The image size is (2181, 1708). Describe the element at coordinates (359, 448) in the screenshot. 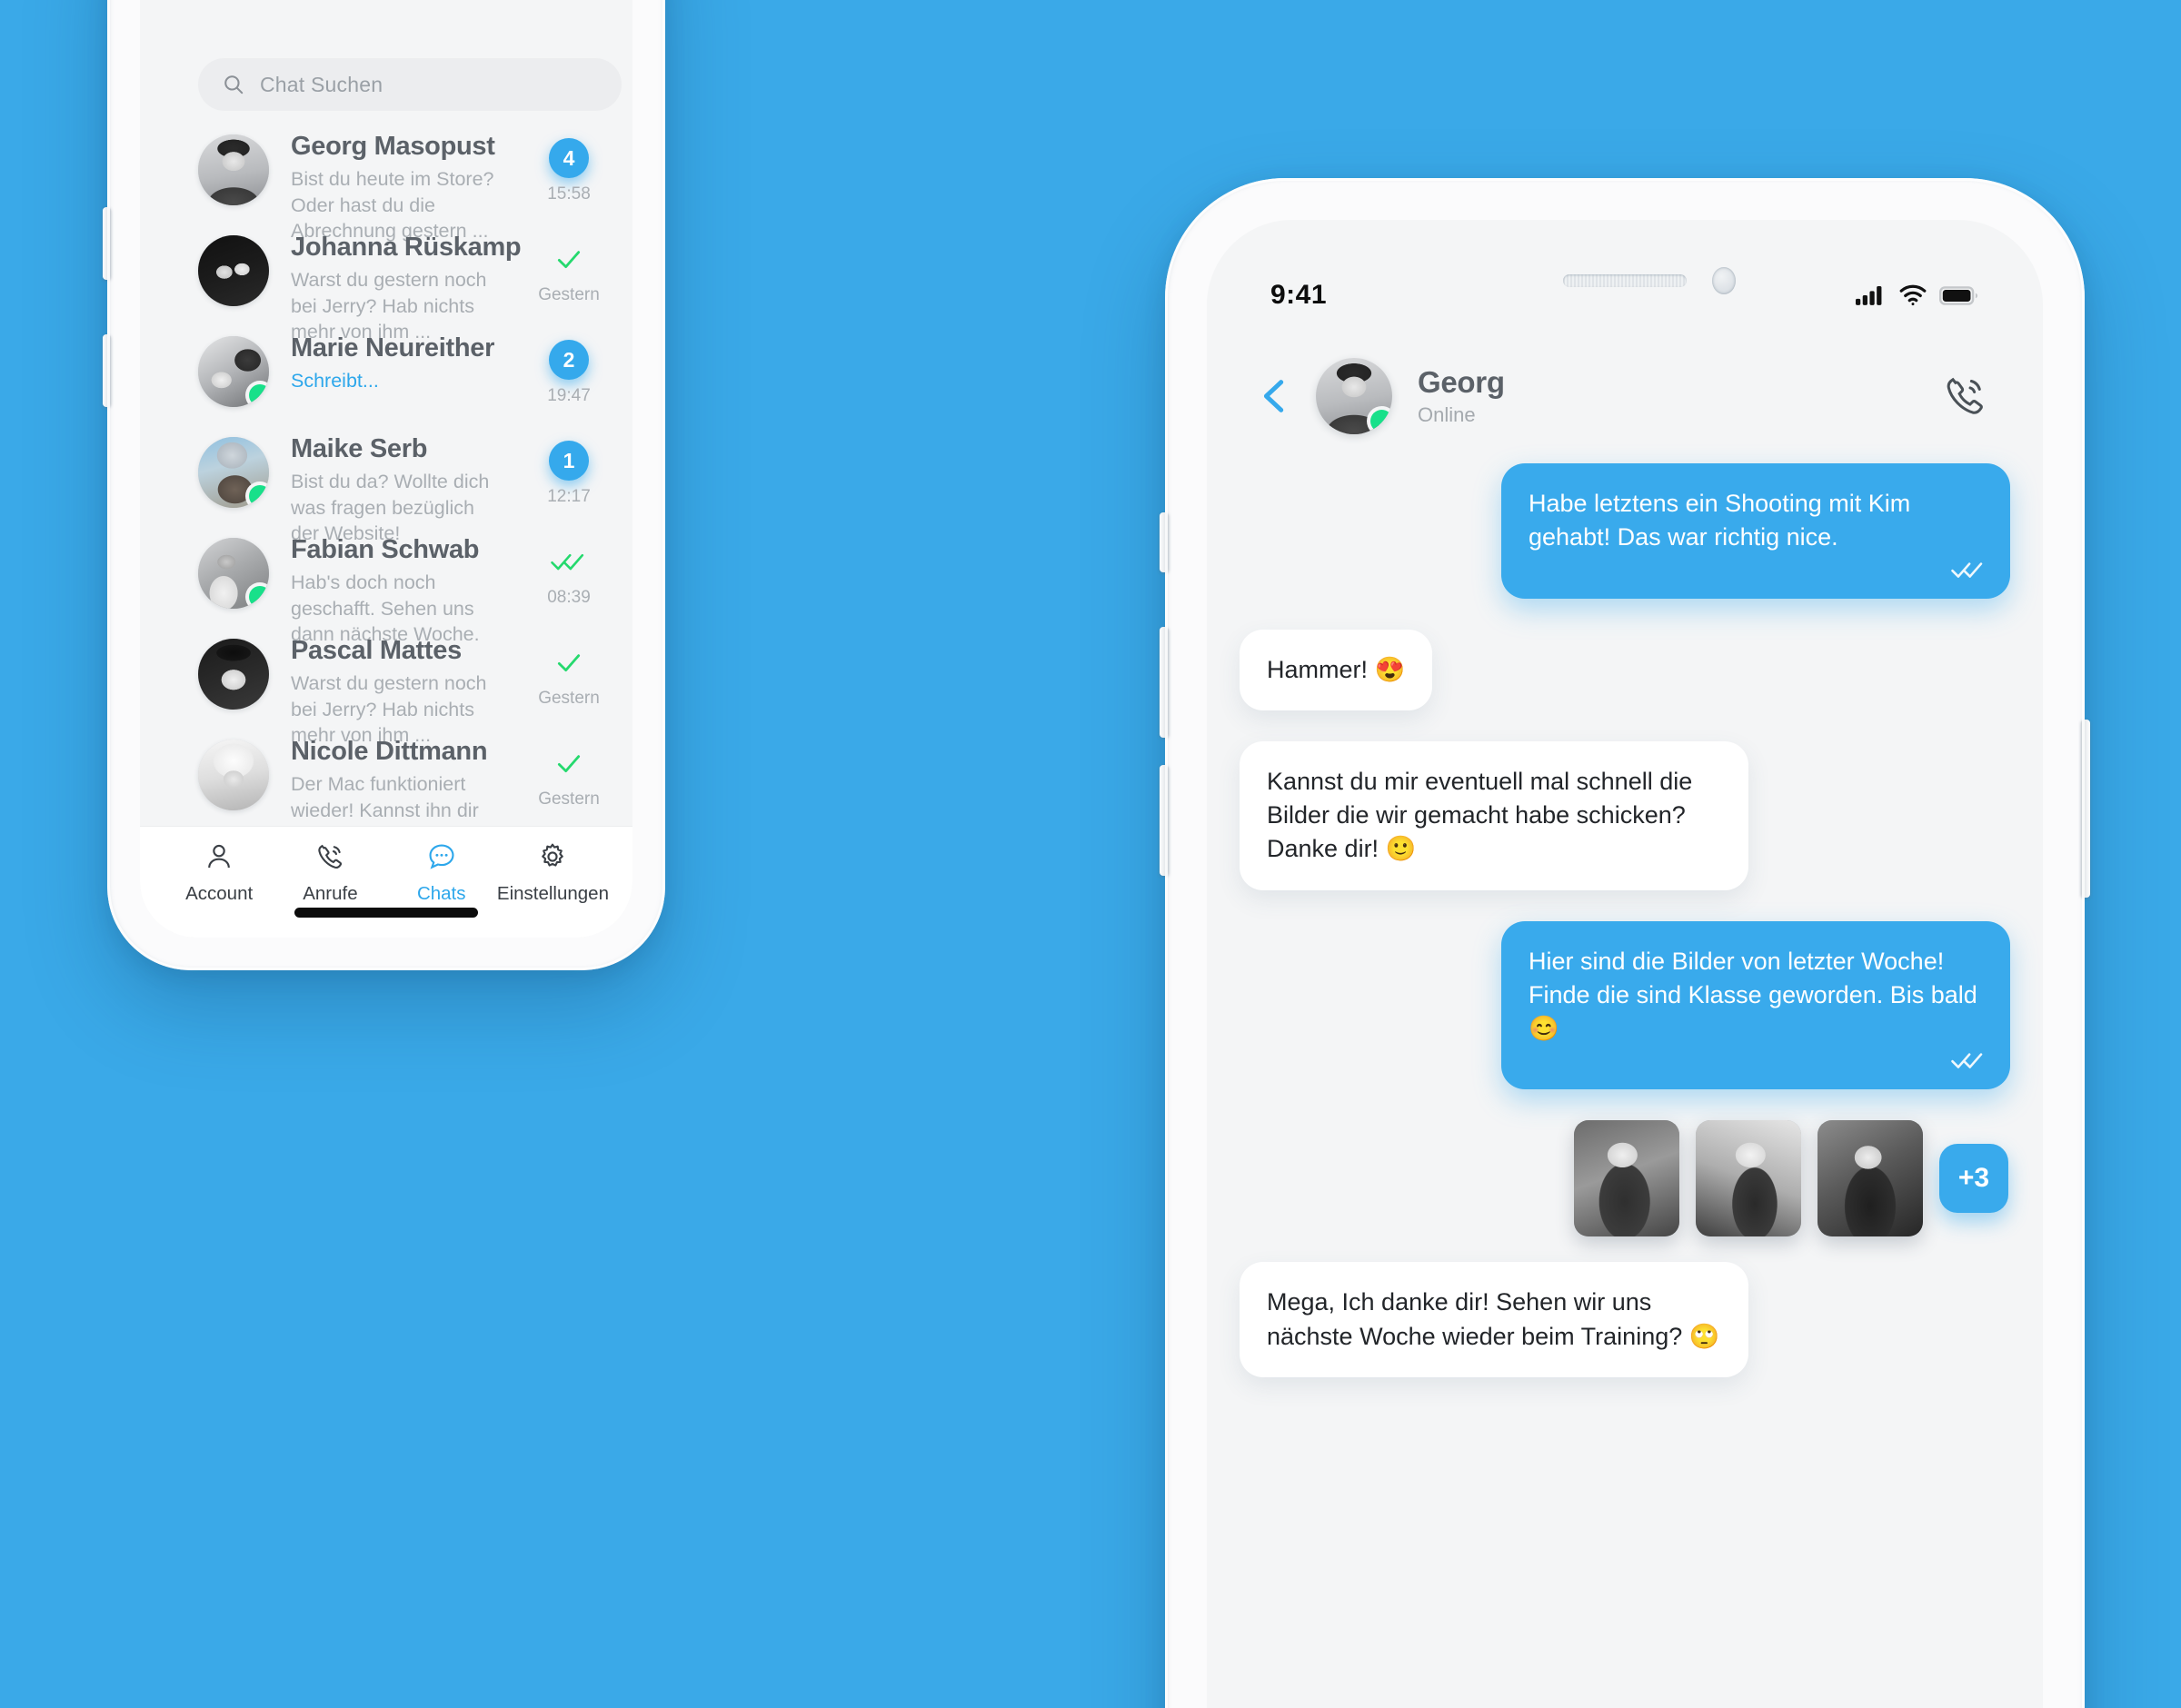

I see `chat-name: Maike Serb` at that location.